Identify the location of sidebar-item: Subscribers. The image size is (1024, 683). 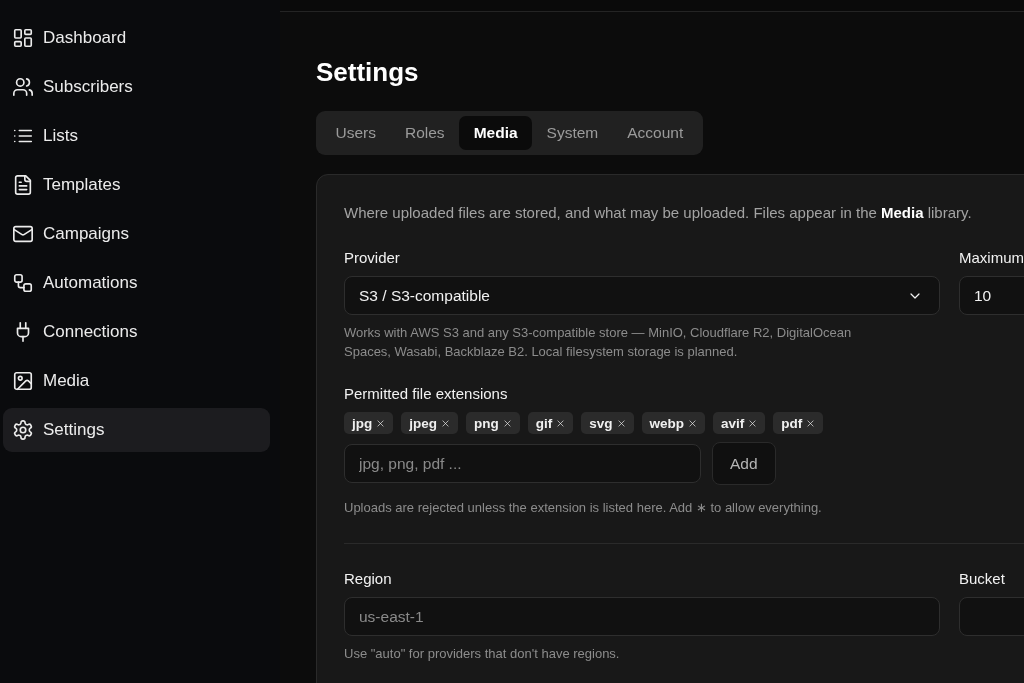
(136, 87).